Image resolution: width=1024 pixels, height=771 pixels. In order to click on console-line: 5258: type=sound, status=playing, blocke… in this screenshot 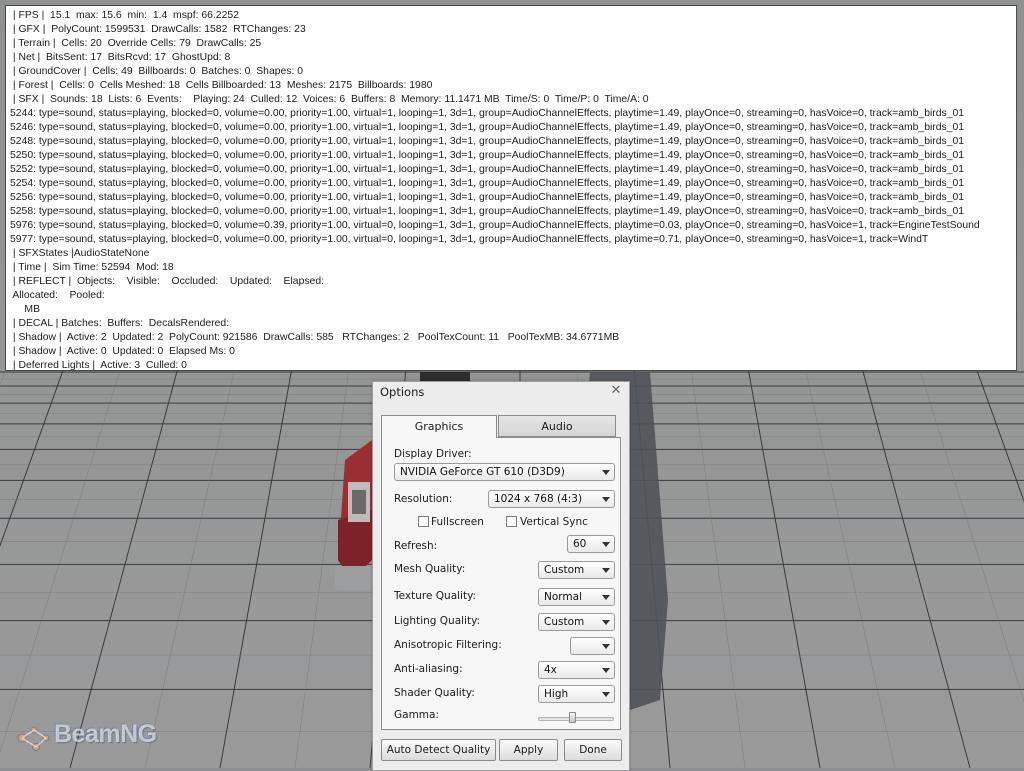, I will do `click(487, 211)`.